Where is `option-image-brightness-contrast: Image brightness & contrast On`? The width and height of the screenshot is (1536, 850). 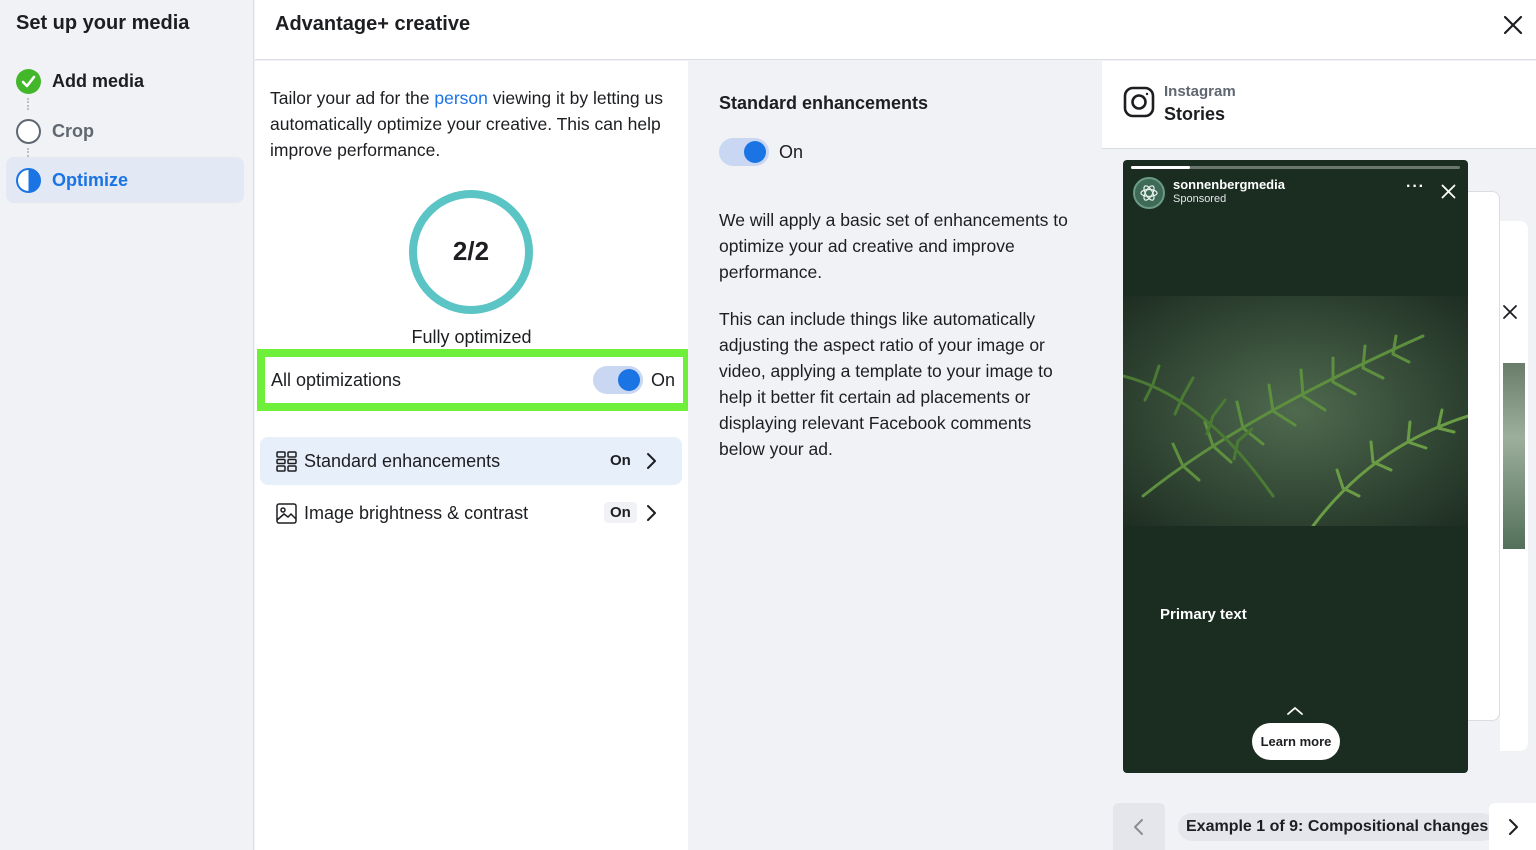 option-image-brightness-contrast: Image brightness & contrast On is located at coordinates (471, 513).